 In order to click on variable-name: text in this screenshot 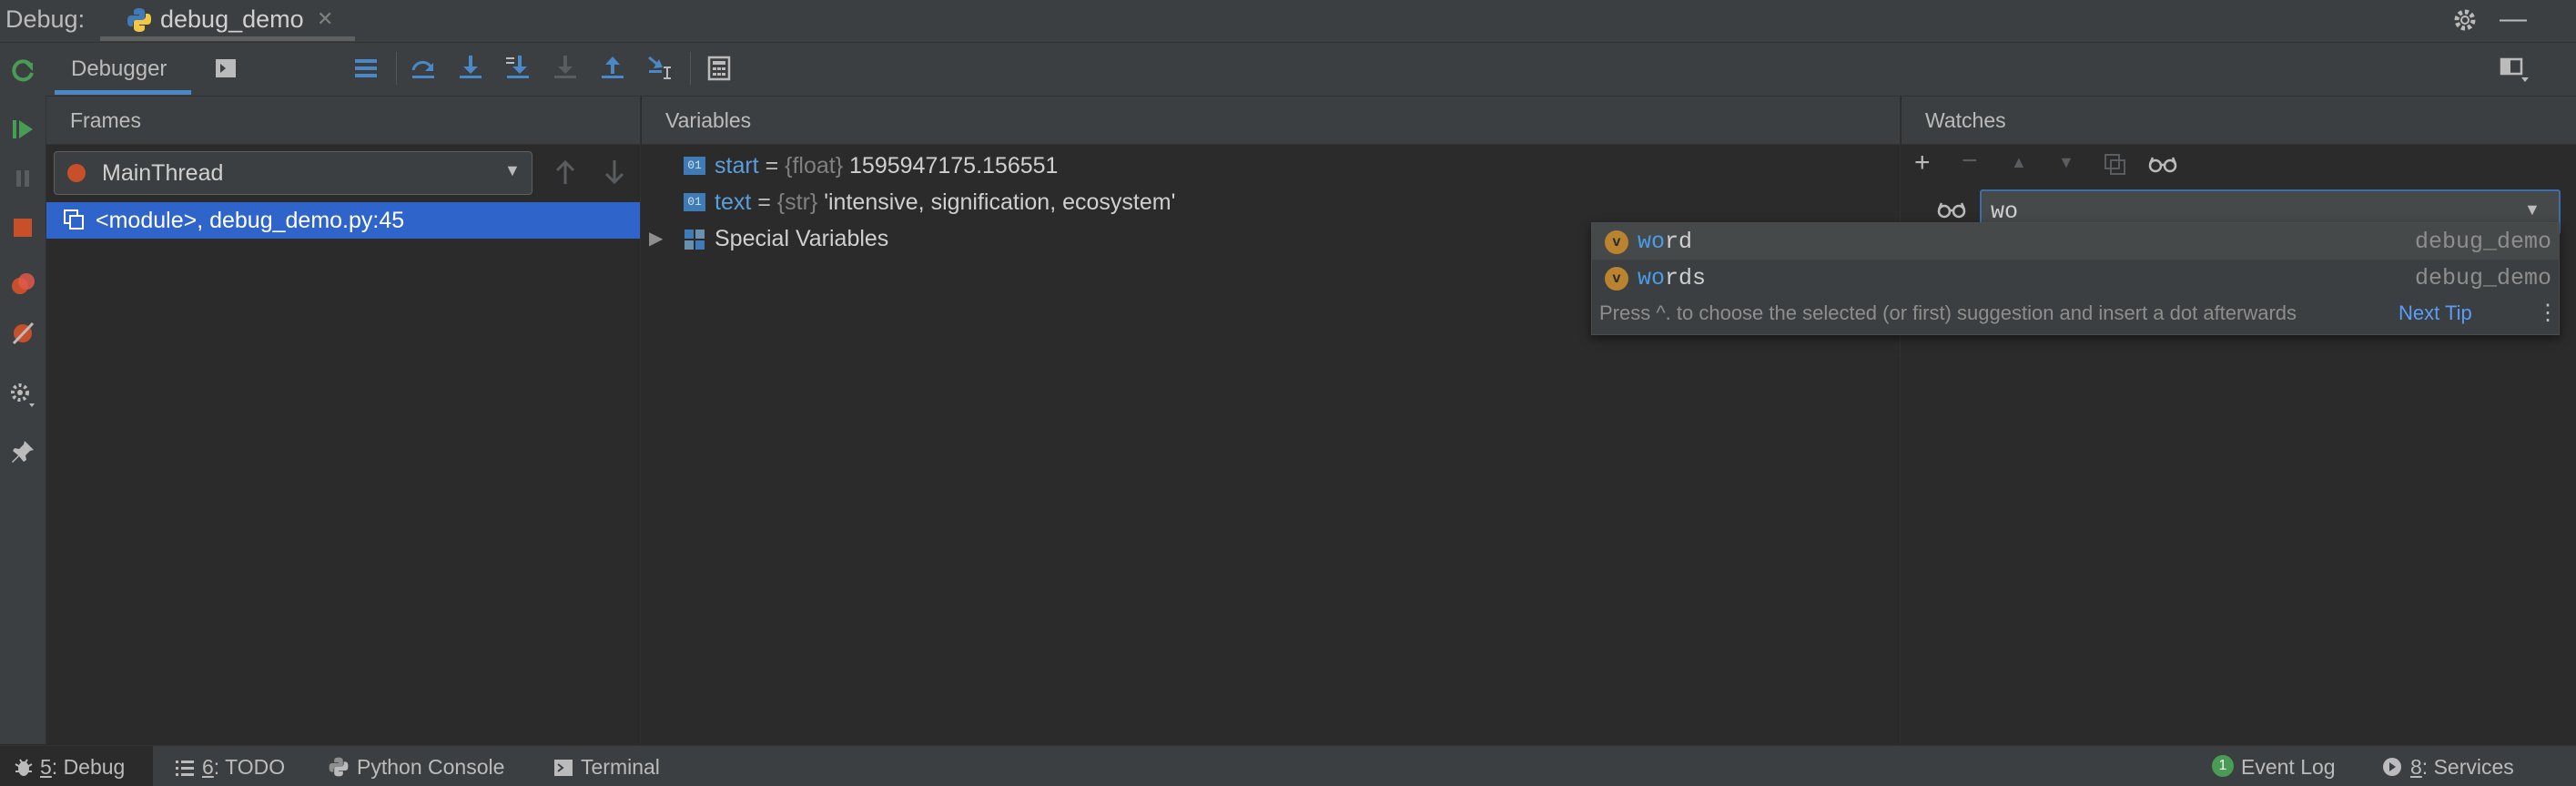, I will do `click(733, 202)`.